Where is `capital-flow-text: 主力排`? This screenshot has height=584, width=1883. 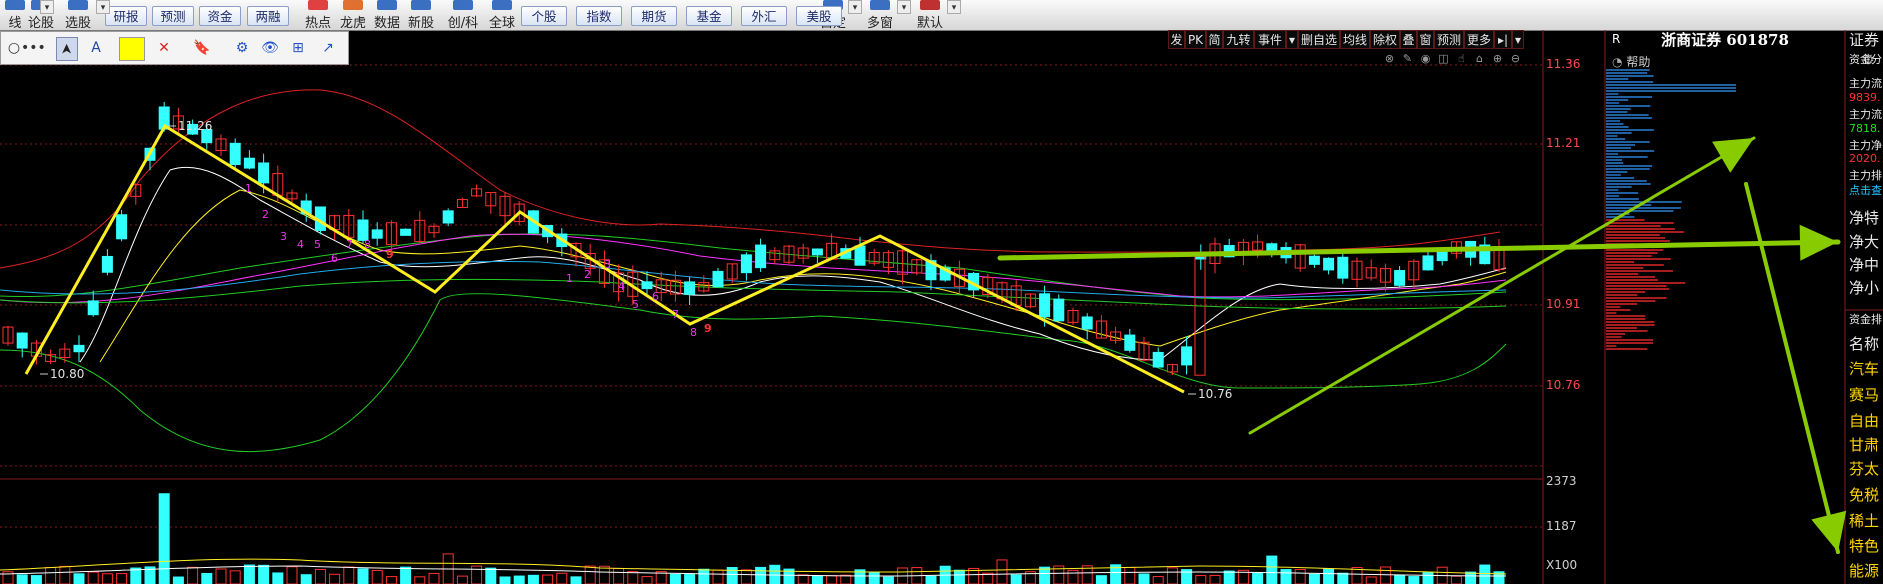
capital-flow-text: 主力排 is located at coordinates (1865, 175).